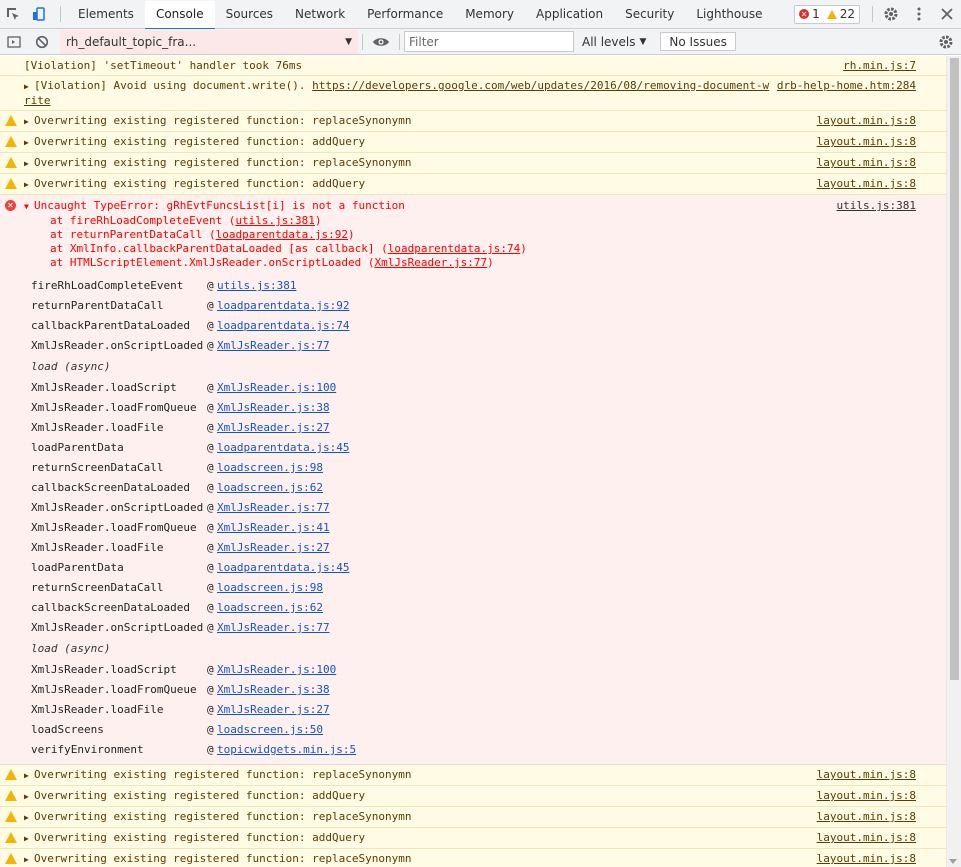 The height and width of the screenshot is (867, 961). I want to click on issues-button: No Issues, so click(698, 41).